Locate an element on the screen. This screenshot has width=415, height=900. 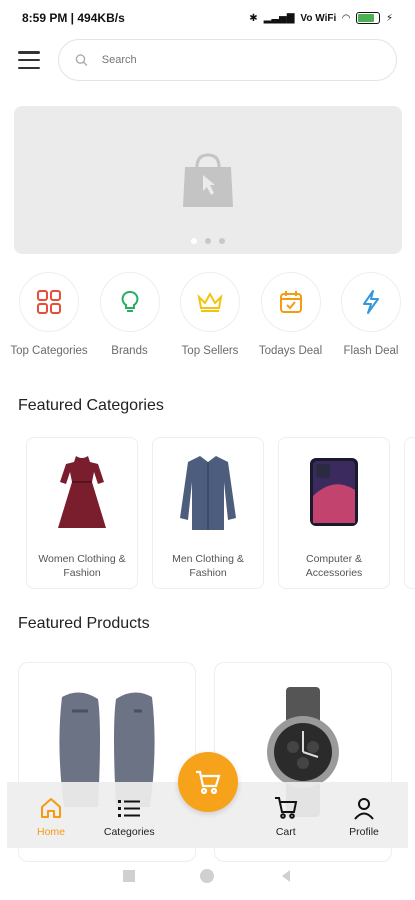
search-icon is located at coordinates (81, 60).